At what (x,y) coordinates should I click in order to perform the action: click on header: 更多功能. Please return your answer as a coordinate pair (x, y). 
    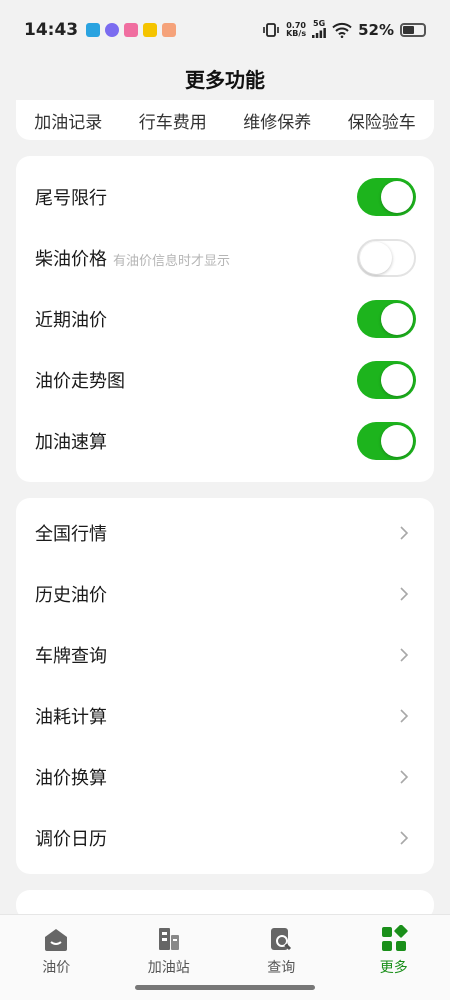
    Looking at the image, I should click on (225, 80).